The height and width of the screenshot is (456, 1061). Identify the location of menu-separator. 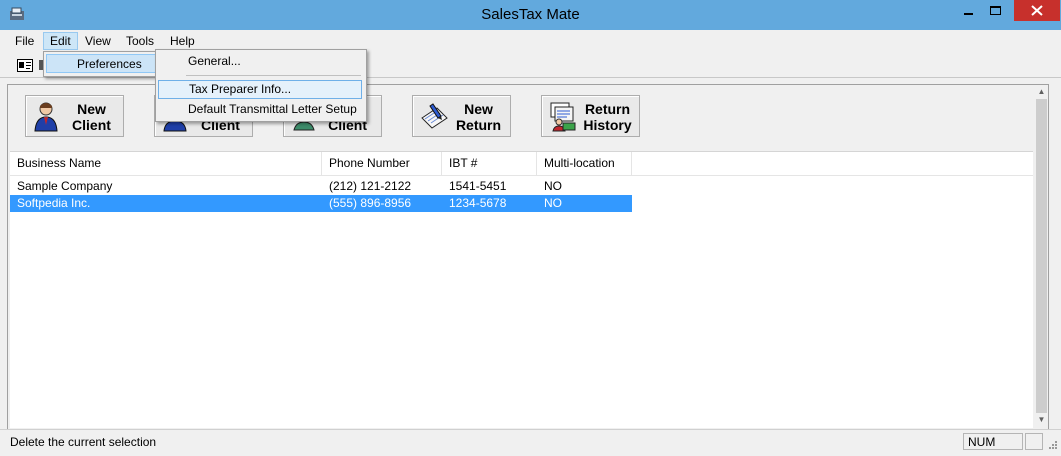
(273, 75).